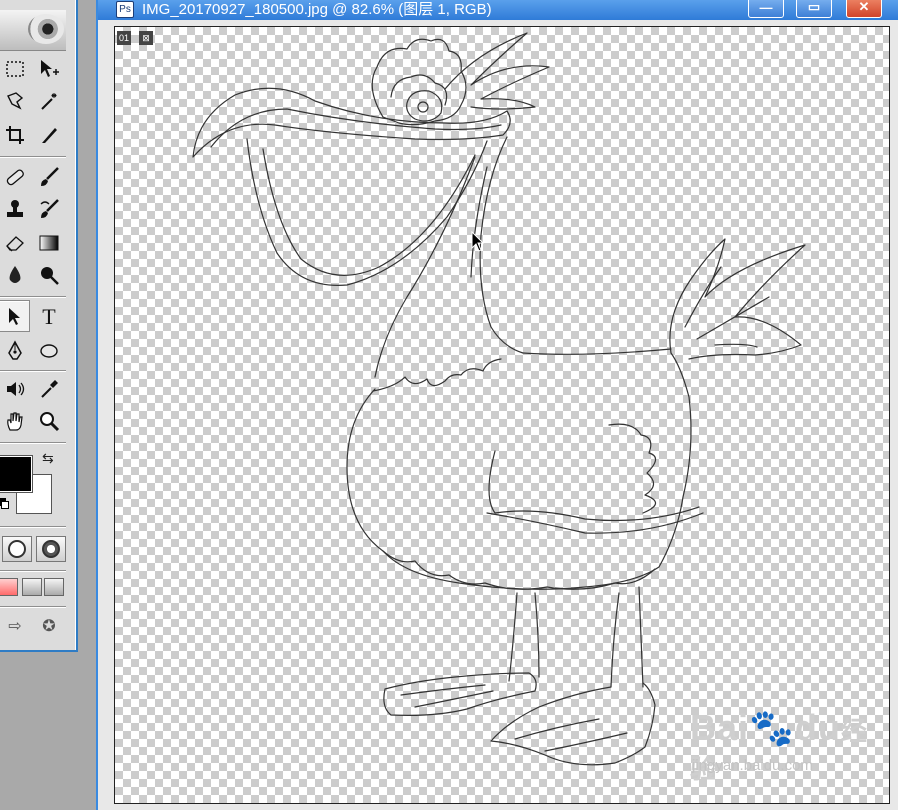 This screenshot has width=898, height=810. I want to click on zoom-icon, so click(50, 422).